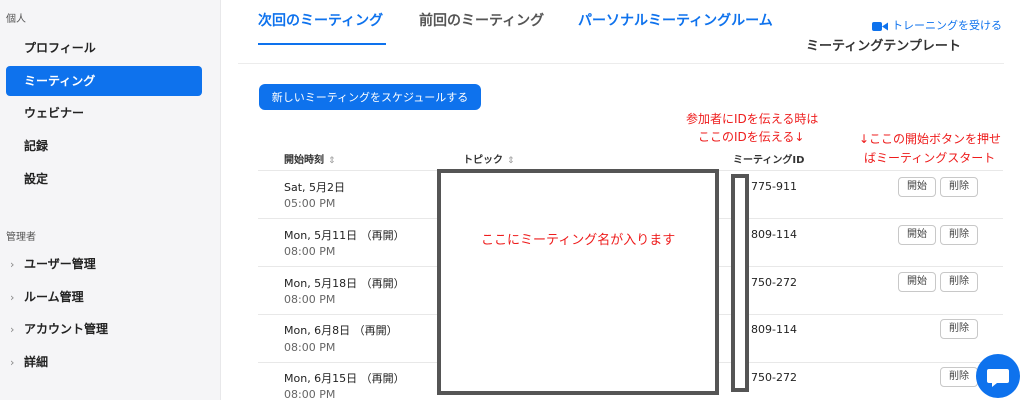  I want to click on meeting-id: 775-911, so click(774, 186).